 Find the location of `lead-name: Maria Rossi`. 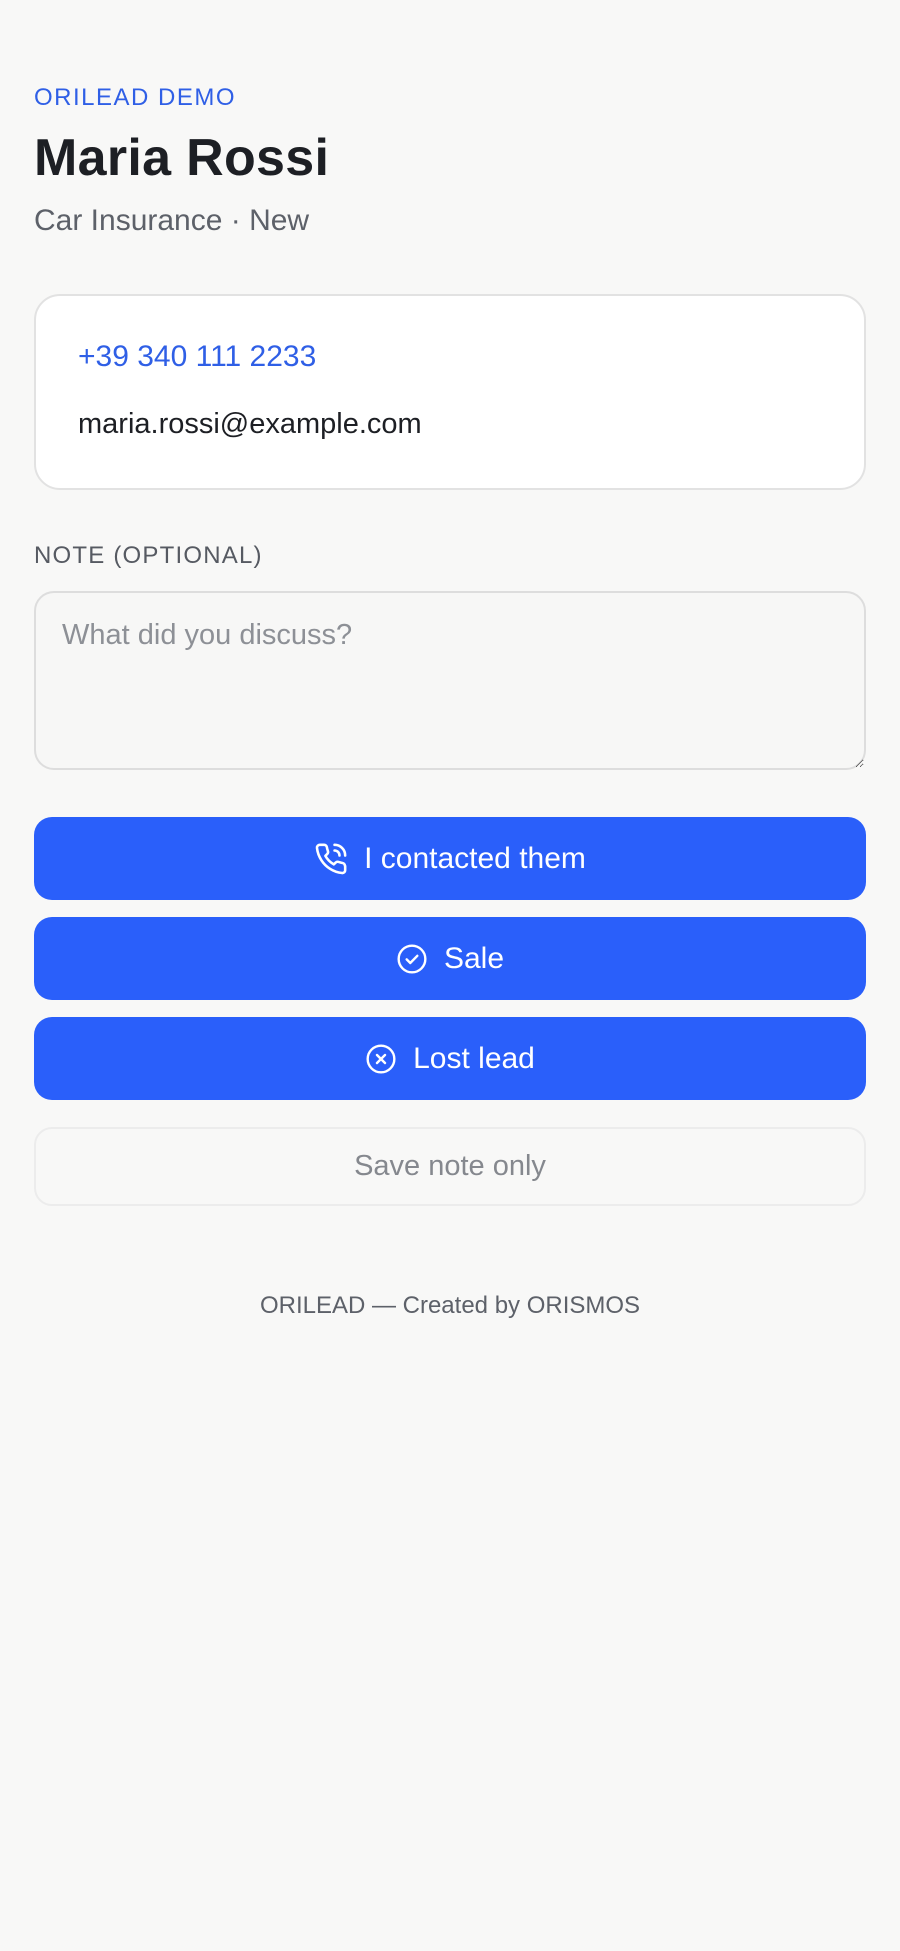

lead-name: Maria Rossi is located at coordinates (182, 158).